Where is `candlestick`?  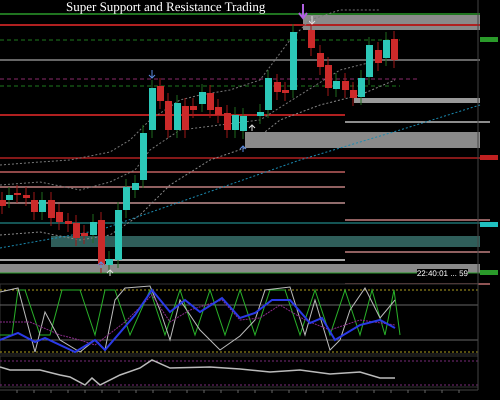 candlestick is located at coordinates (311, 39).